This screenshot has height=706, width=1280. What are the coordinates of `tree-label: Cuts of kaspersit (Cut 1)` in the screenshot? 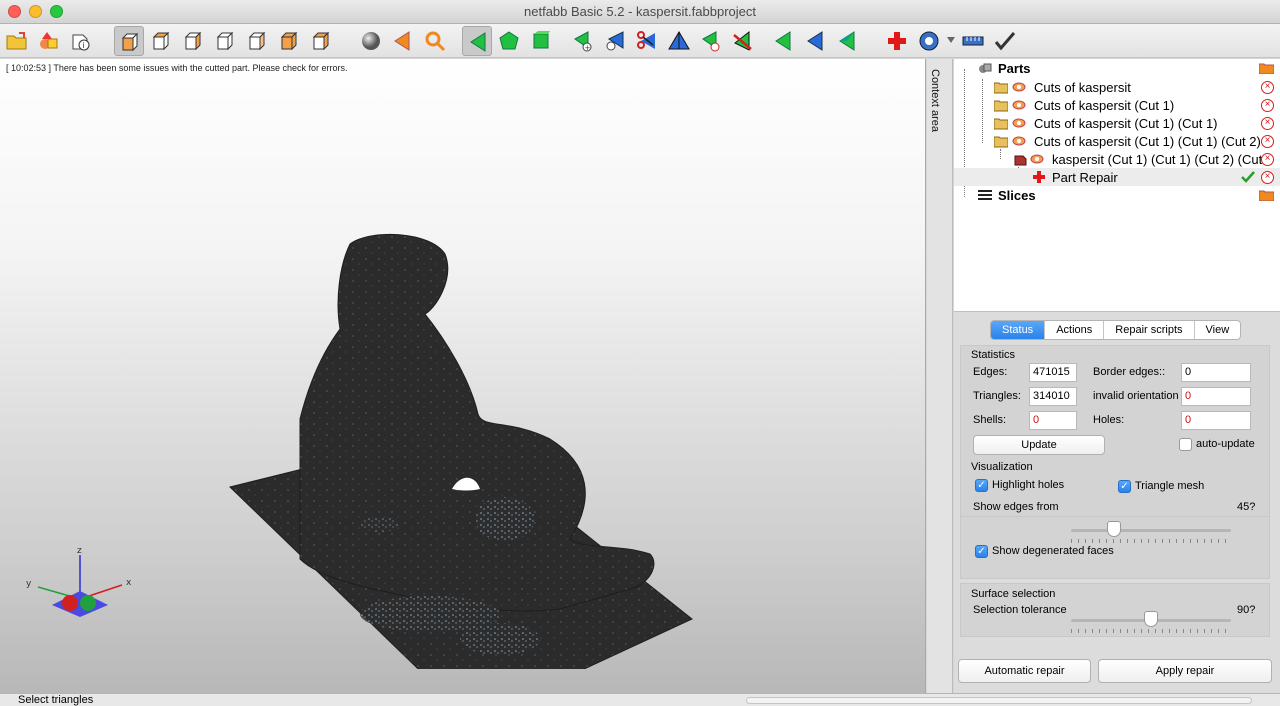 It's located at (1104, 105).